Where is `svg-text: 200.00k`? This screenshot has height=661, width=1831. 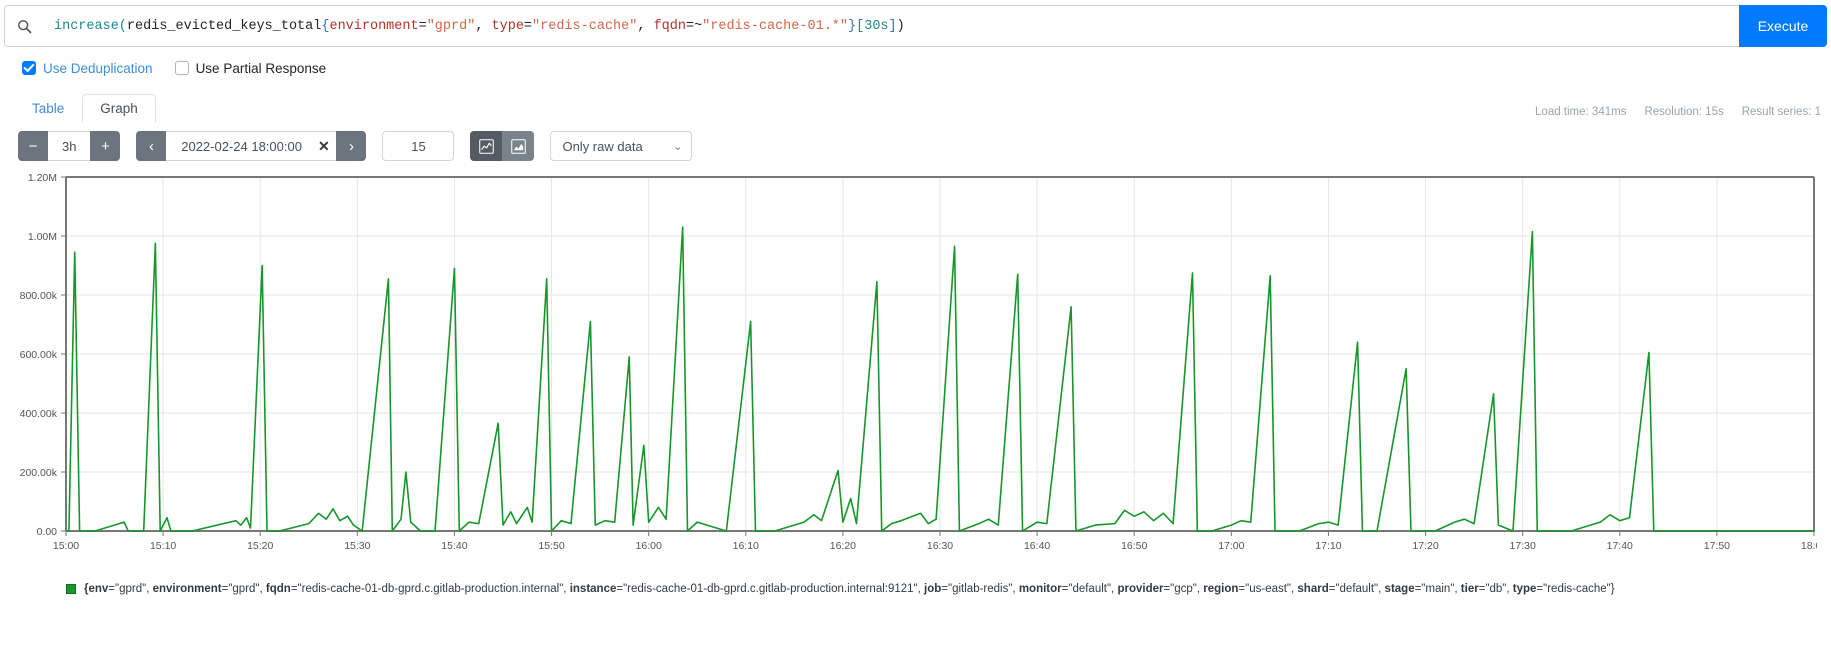 svg-text: 200.00k is located at coordinates (39, 473).